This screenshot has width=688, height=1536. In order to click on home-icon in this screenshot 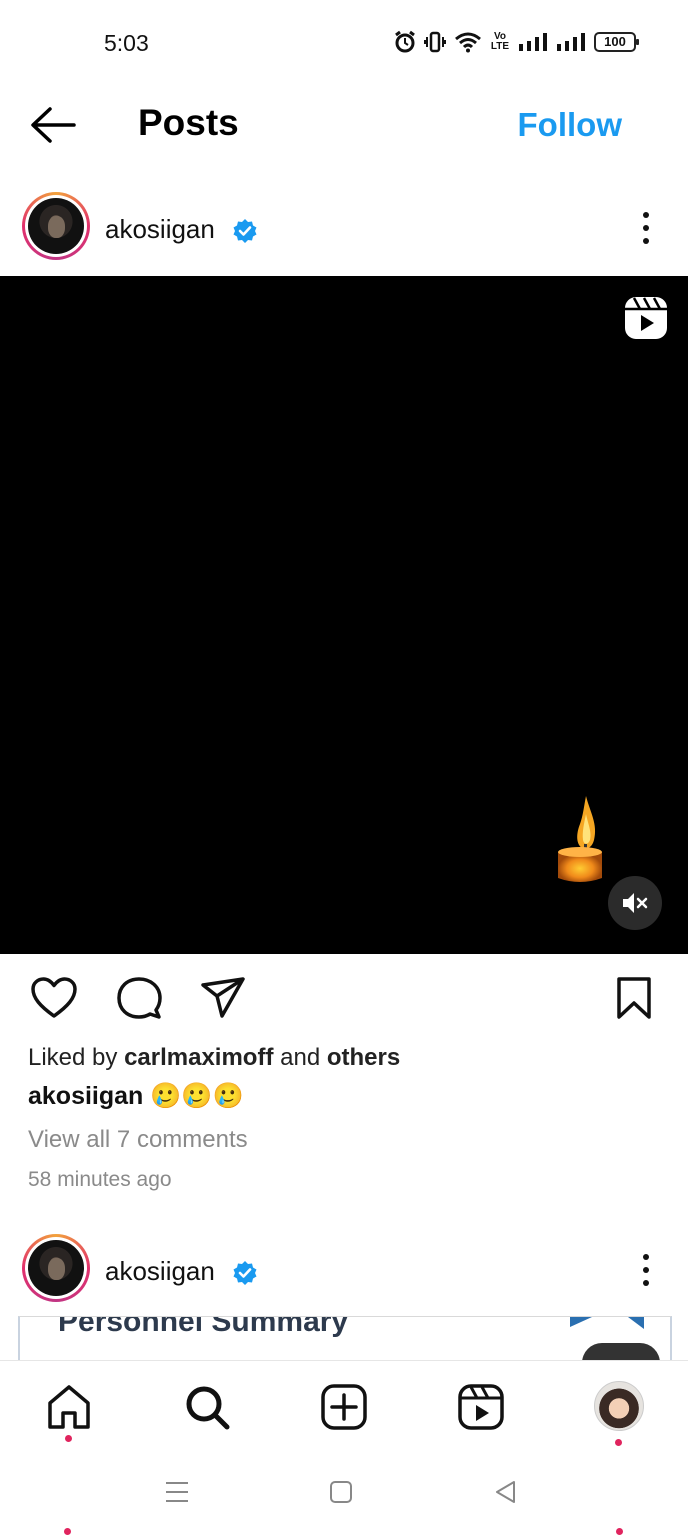, I will do `click(69, 1407)`.